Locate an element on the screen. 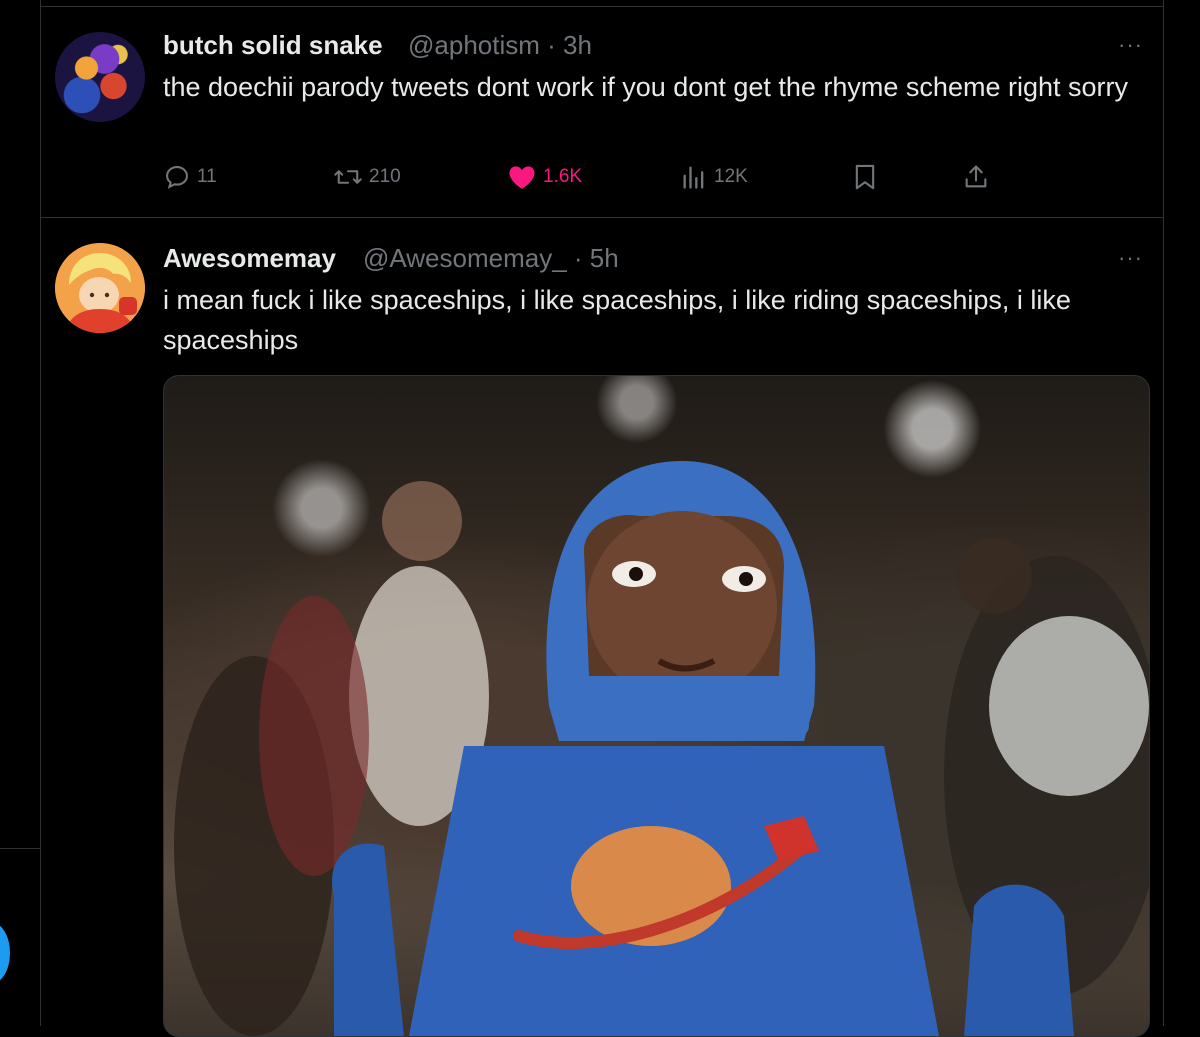  reply-button: 11 is located at coordinates (190, 177).